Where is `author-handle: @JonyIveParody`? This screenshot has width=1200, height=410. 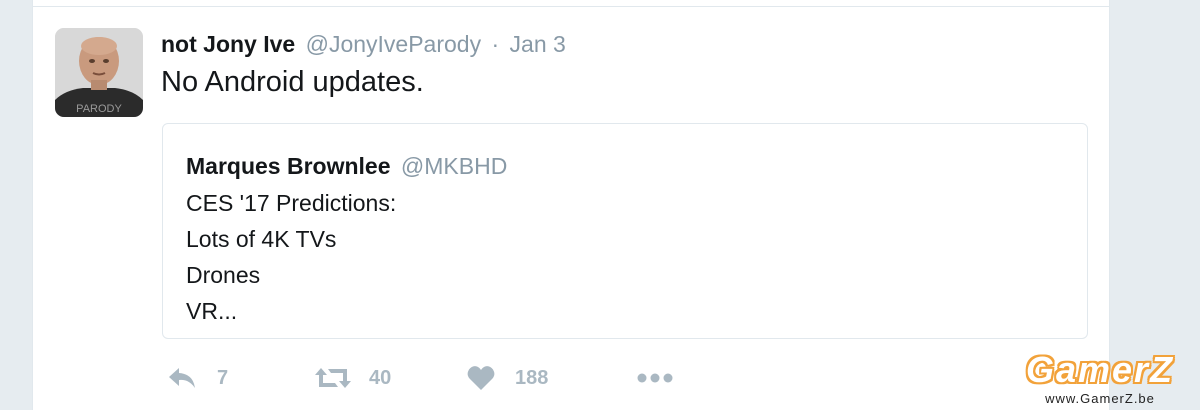
author-handle: @JonyIveParody is located at coordinates (394, 44).